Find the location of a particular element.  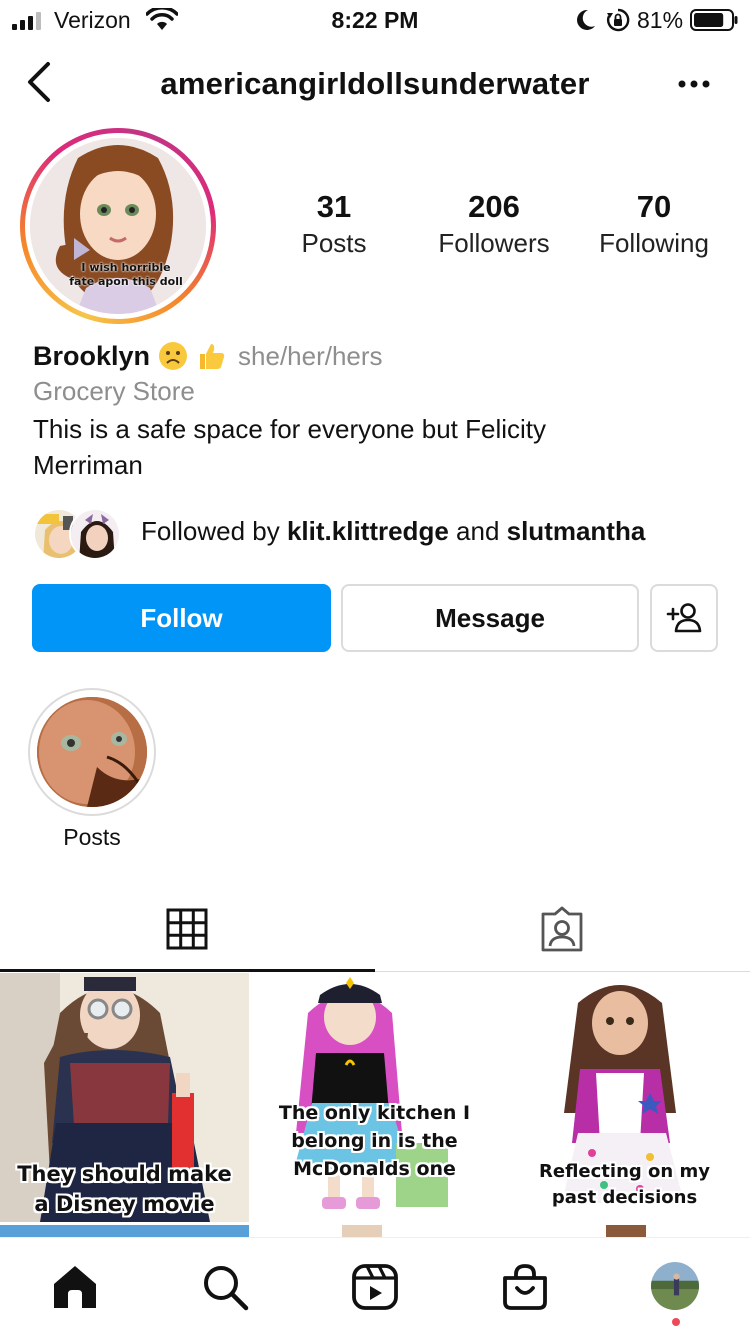

battery-percent: 81% is located at coordinates (660, 20).